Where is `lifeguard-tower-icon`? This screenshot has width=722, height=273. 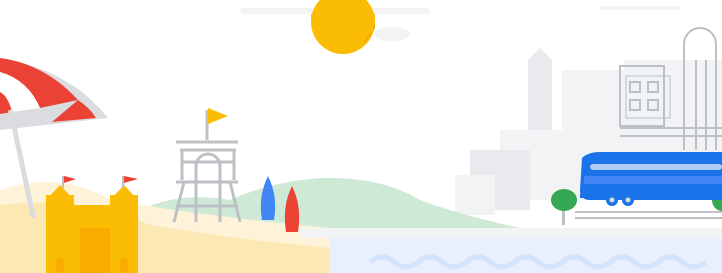 lifeguard-tower-icon is located at coordinates (207, 166).